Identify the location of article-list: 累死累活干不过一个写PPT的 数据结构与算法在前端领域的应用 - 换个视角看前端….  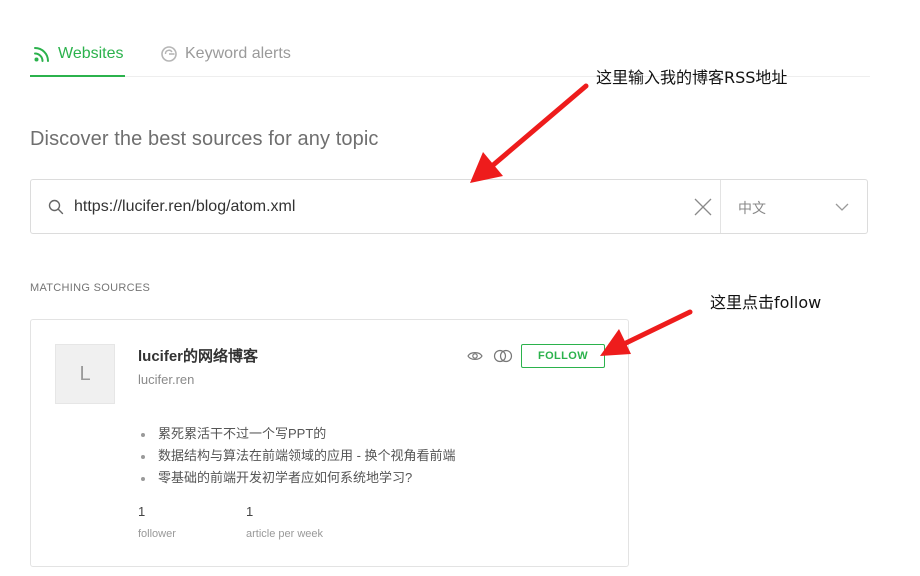
(298, 456).